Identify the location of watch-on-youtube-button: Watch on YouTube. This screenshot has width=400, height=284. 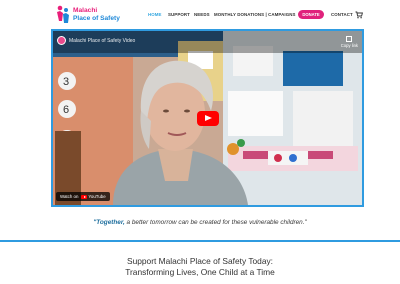
(83, 196).